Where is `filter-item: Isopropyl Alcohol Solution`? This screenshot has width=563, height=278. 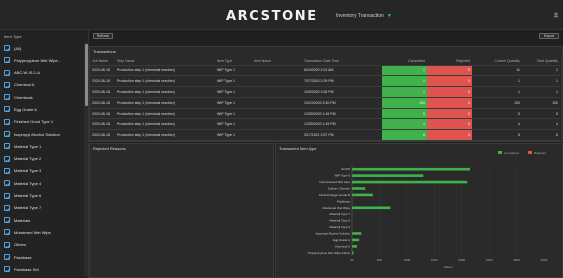 filter-item: Isopropyl Alcohol Solution is located at coordinates (42, 134).